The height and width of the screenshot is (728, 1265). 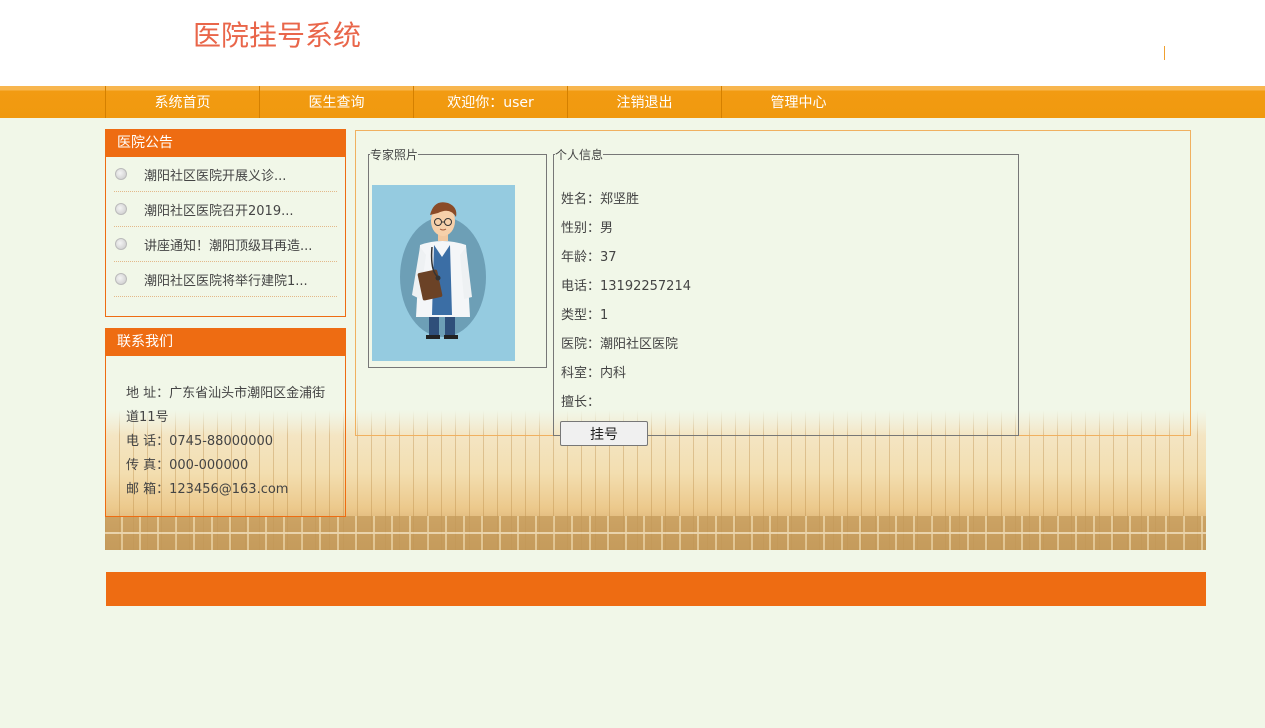 What do you see at coordinates (587, 228) in the screenshot?
I see `doctor-gender: 性别：男` at bounding box center [587, 228].